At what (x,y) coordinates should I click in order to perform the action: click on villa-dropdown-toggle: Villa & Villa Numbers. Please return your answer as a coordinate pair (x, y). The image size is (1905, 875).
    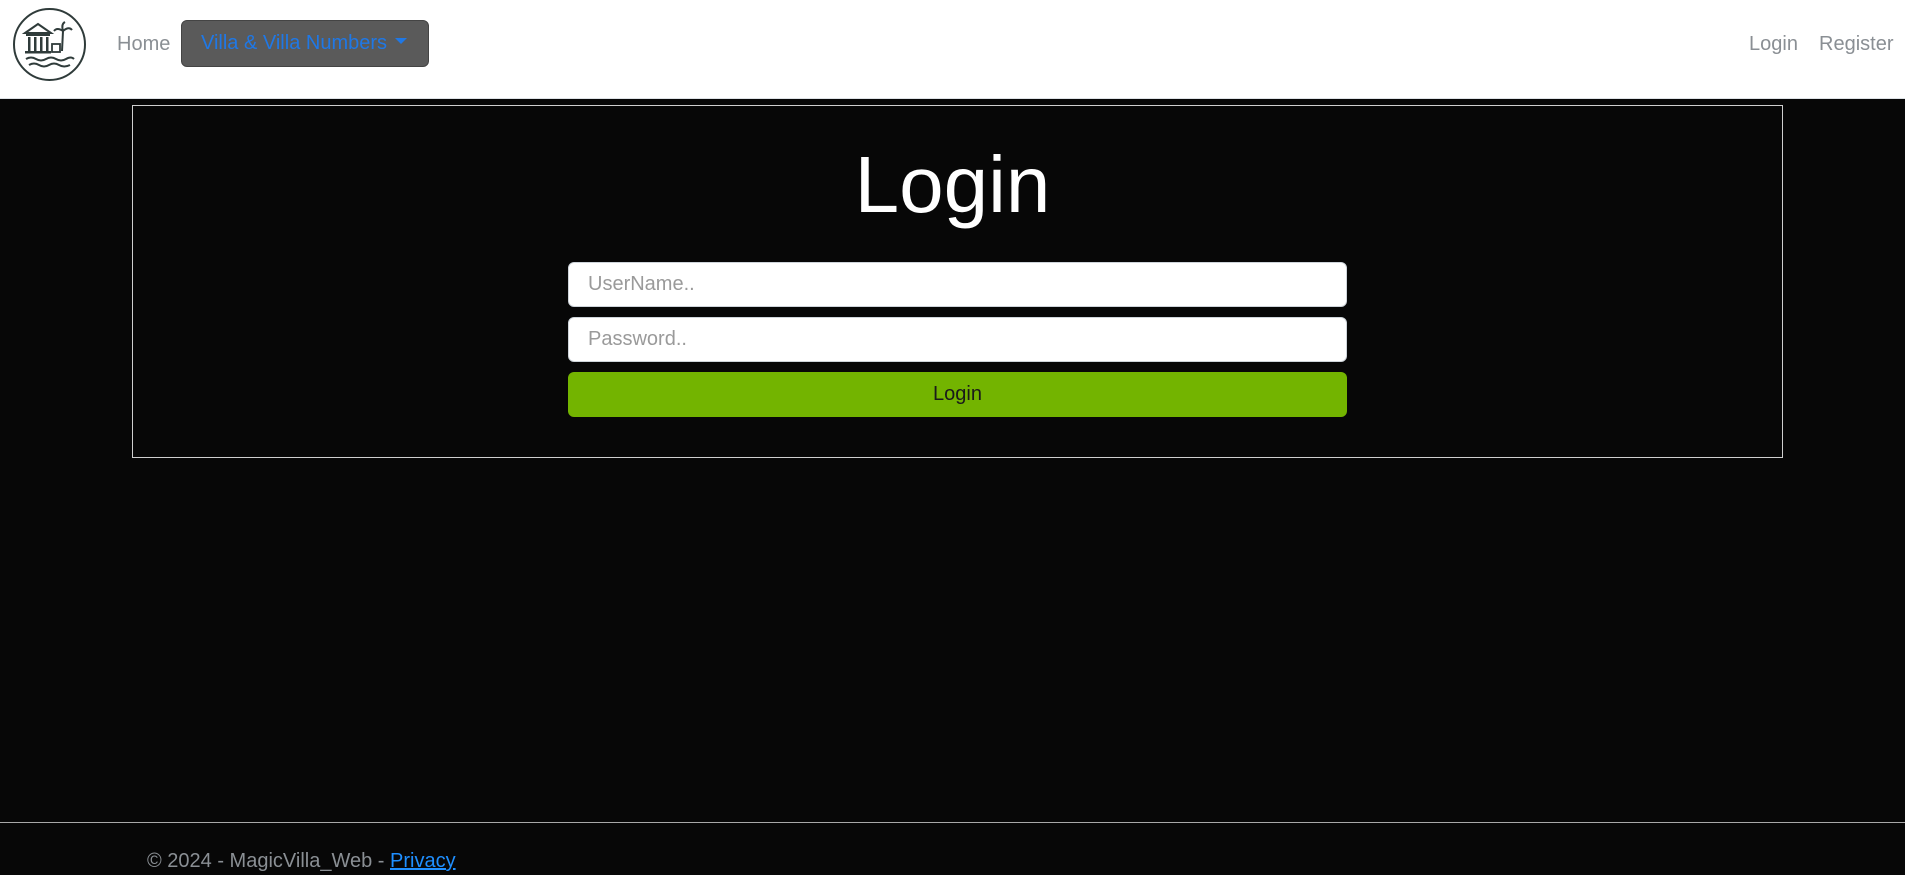
    Looking at the image, I should click on (305, 43).